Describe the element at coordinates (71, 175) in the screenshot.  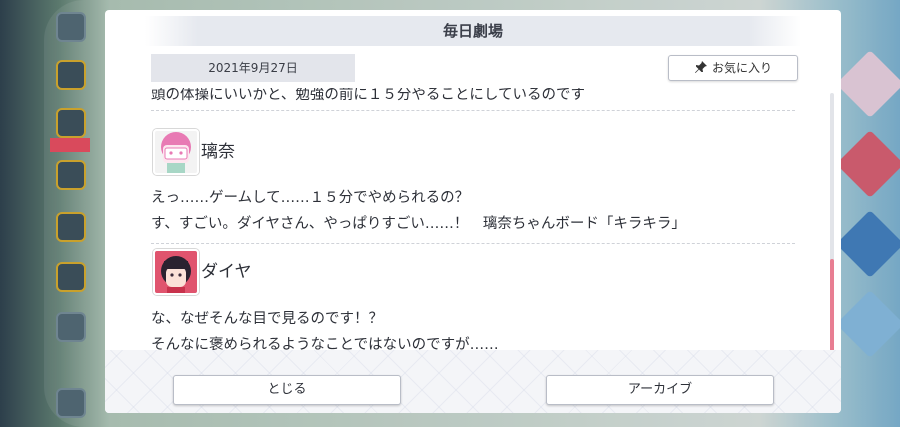
I see `gift-icon` at that location.